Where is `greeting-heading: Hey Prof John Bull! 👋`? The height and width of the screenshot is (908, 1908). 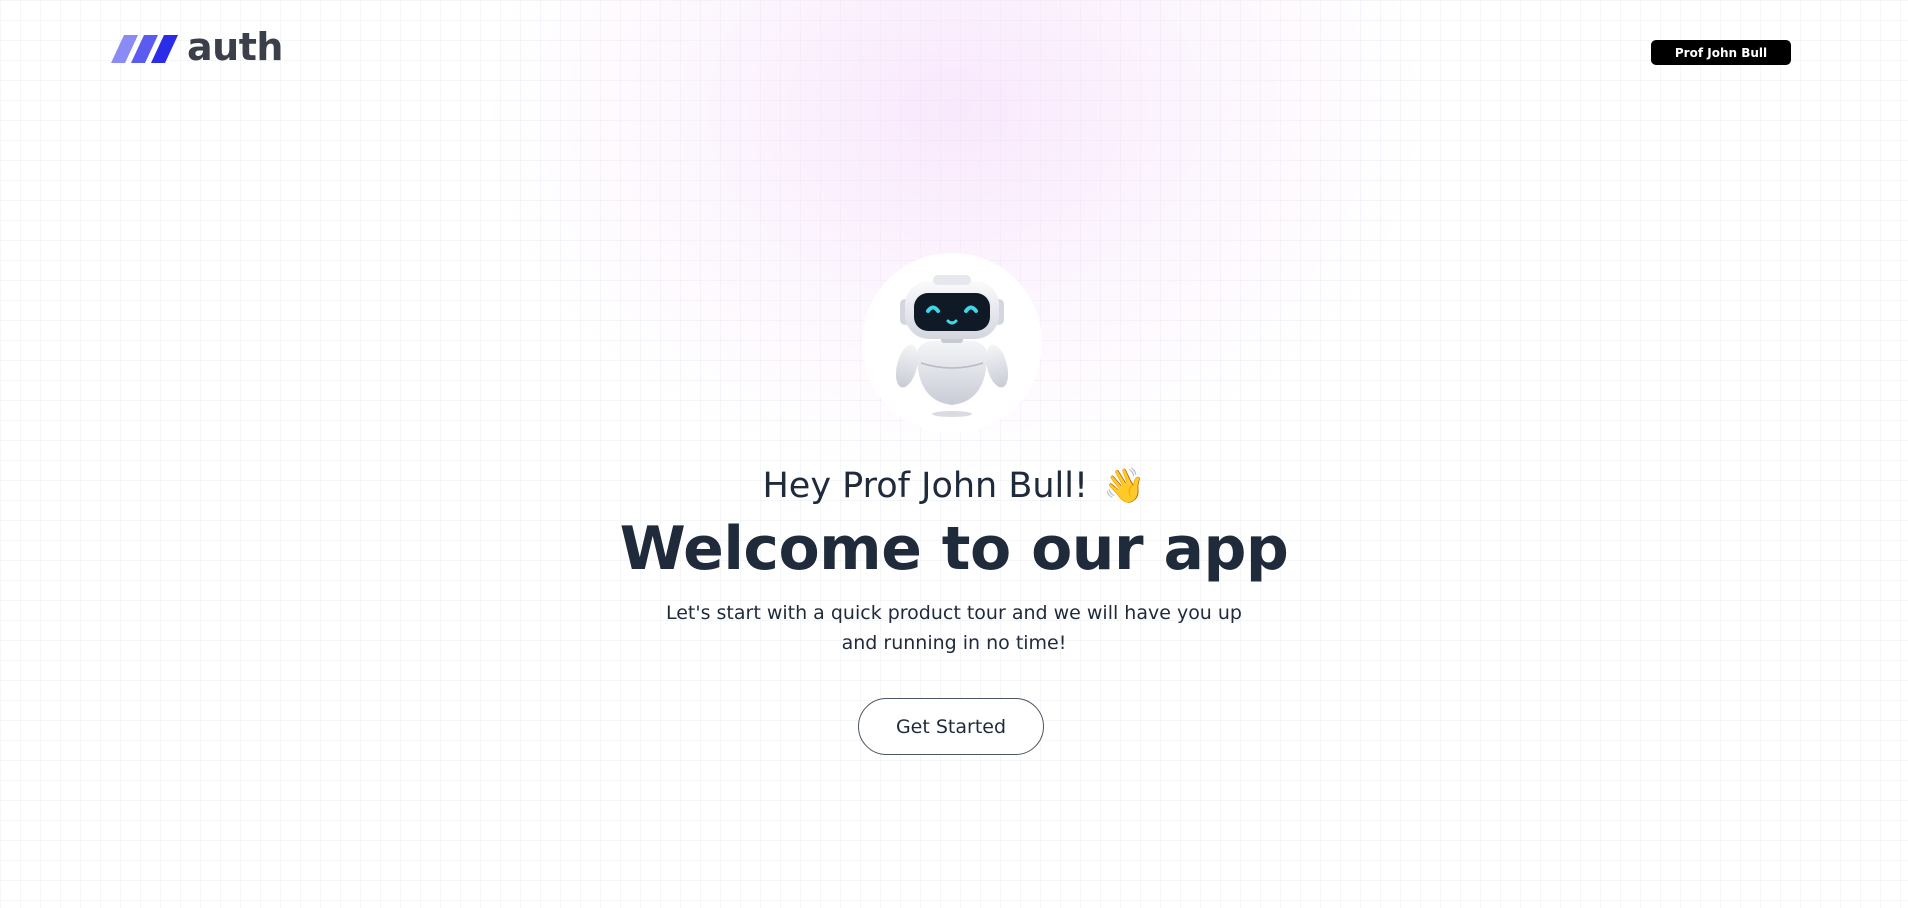 greeting-heading: Hey Prof John Bull! 👋 is located at coordinates (954, 486).